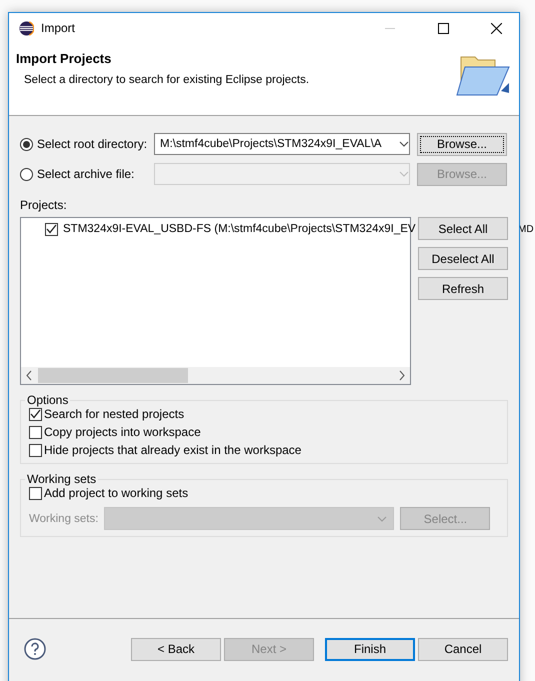 The image size is (535, 681). Describe the element at coordinates (63, 518) in the screenshot. I see `field-label: Working sets:` at that location.